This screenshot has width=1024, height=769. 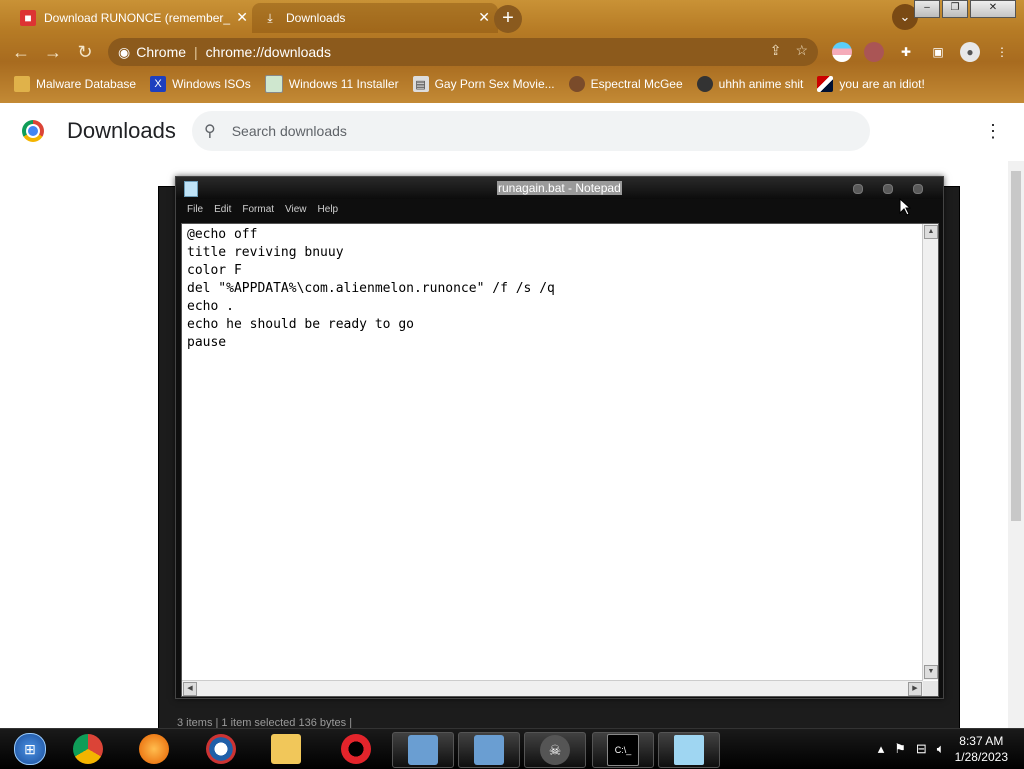 I want to click on obama-logo-icon, so click(x=221, y=749).